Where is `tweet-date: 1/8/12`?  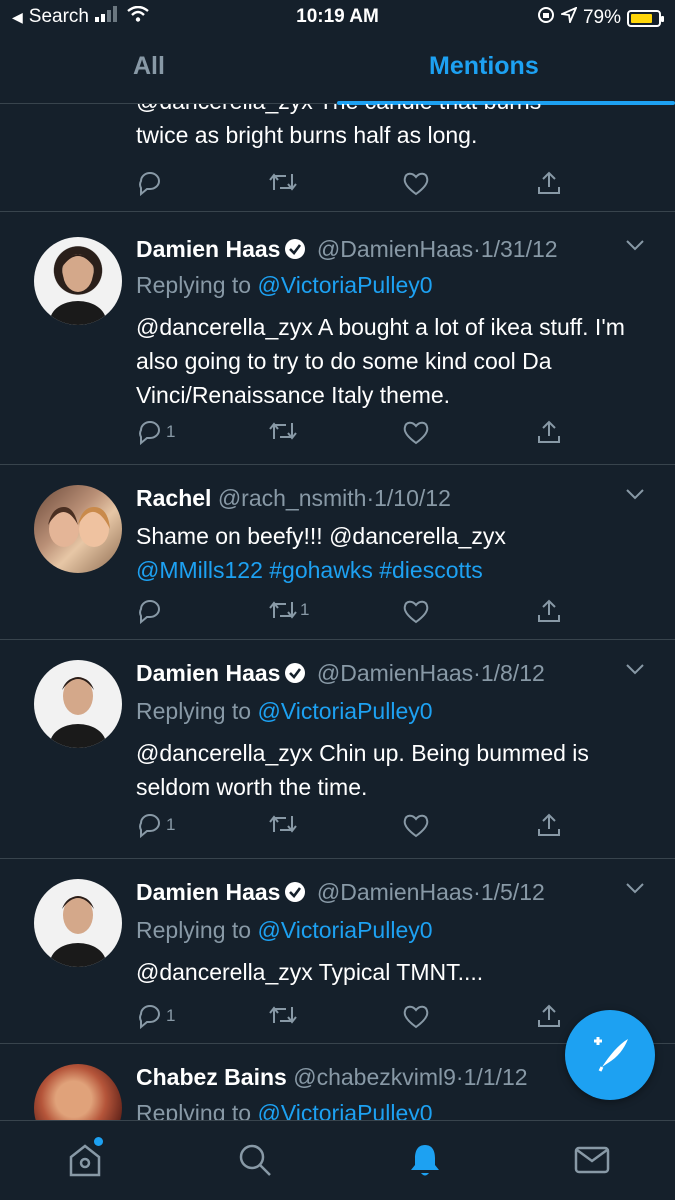 tweet-date: 1/8/12 is located at coordinates (512, 673).